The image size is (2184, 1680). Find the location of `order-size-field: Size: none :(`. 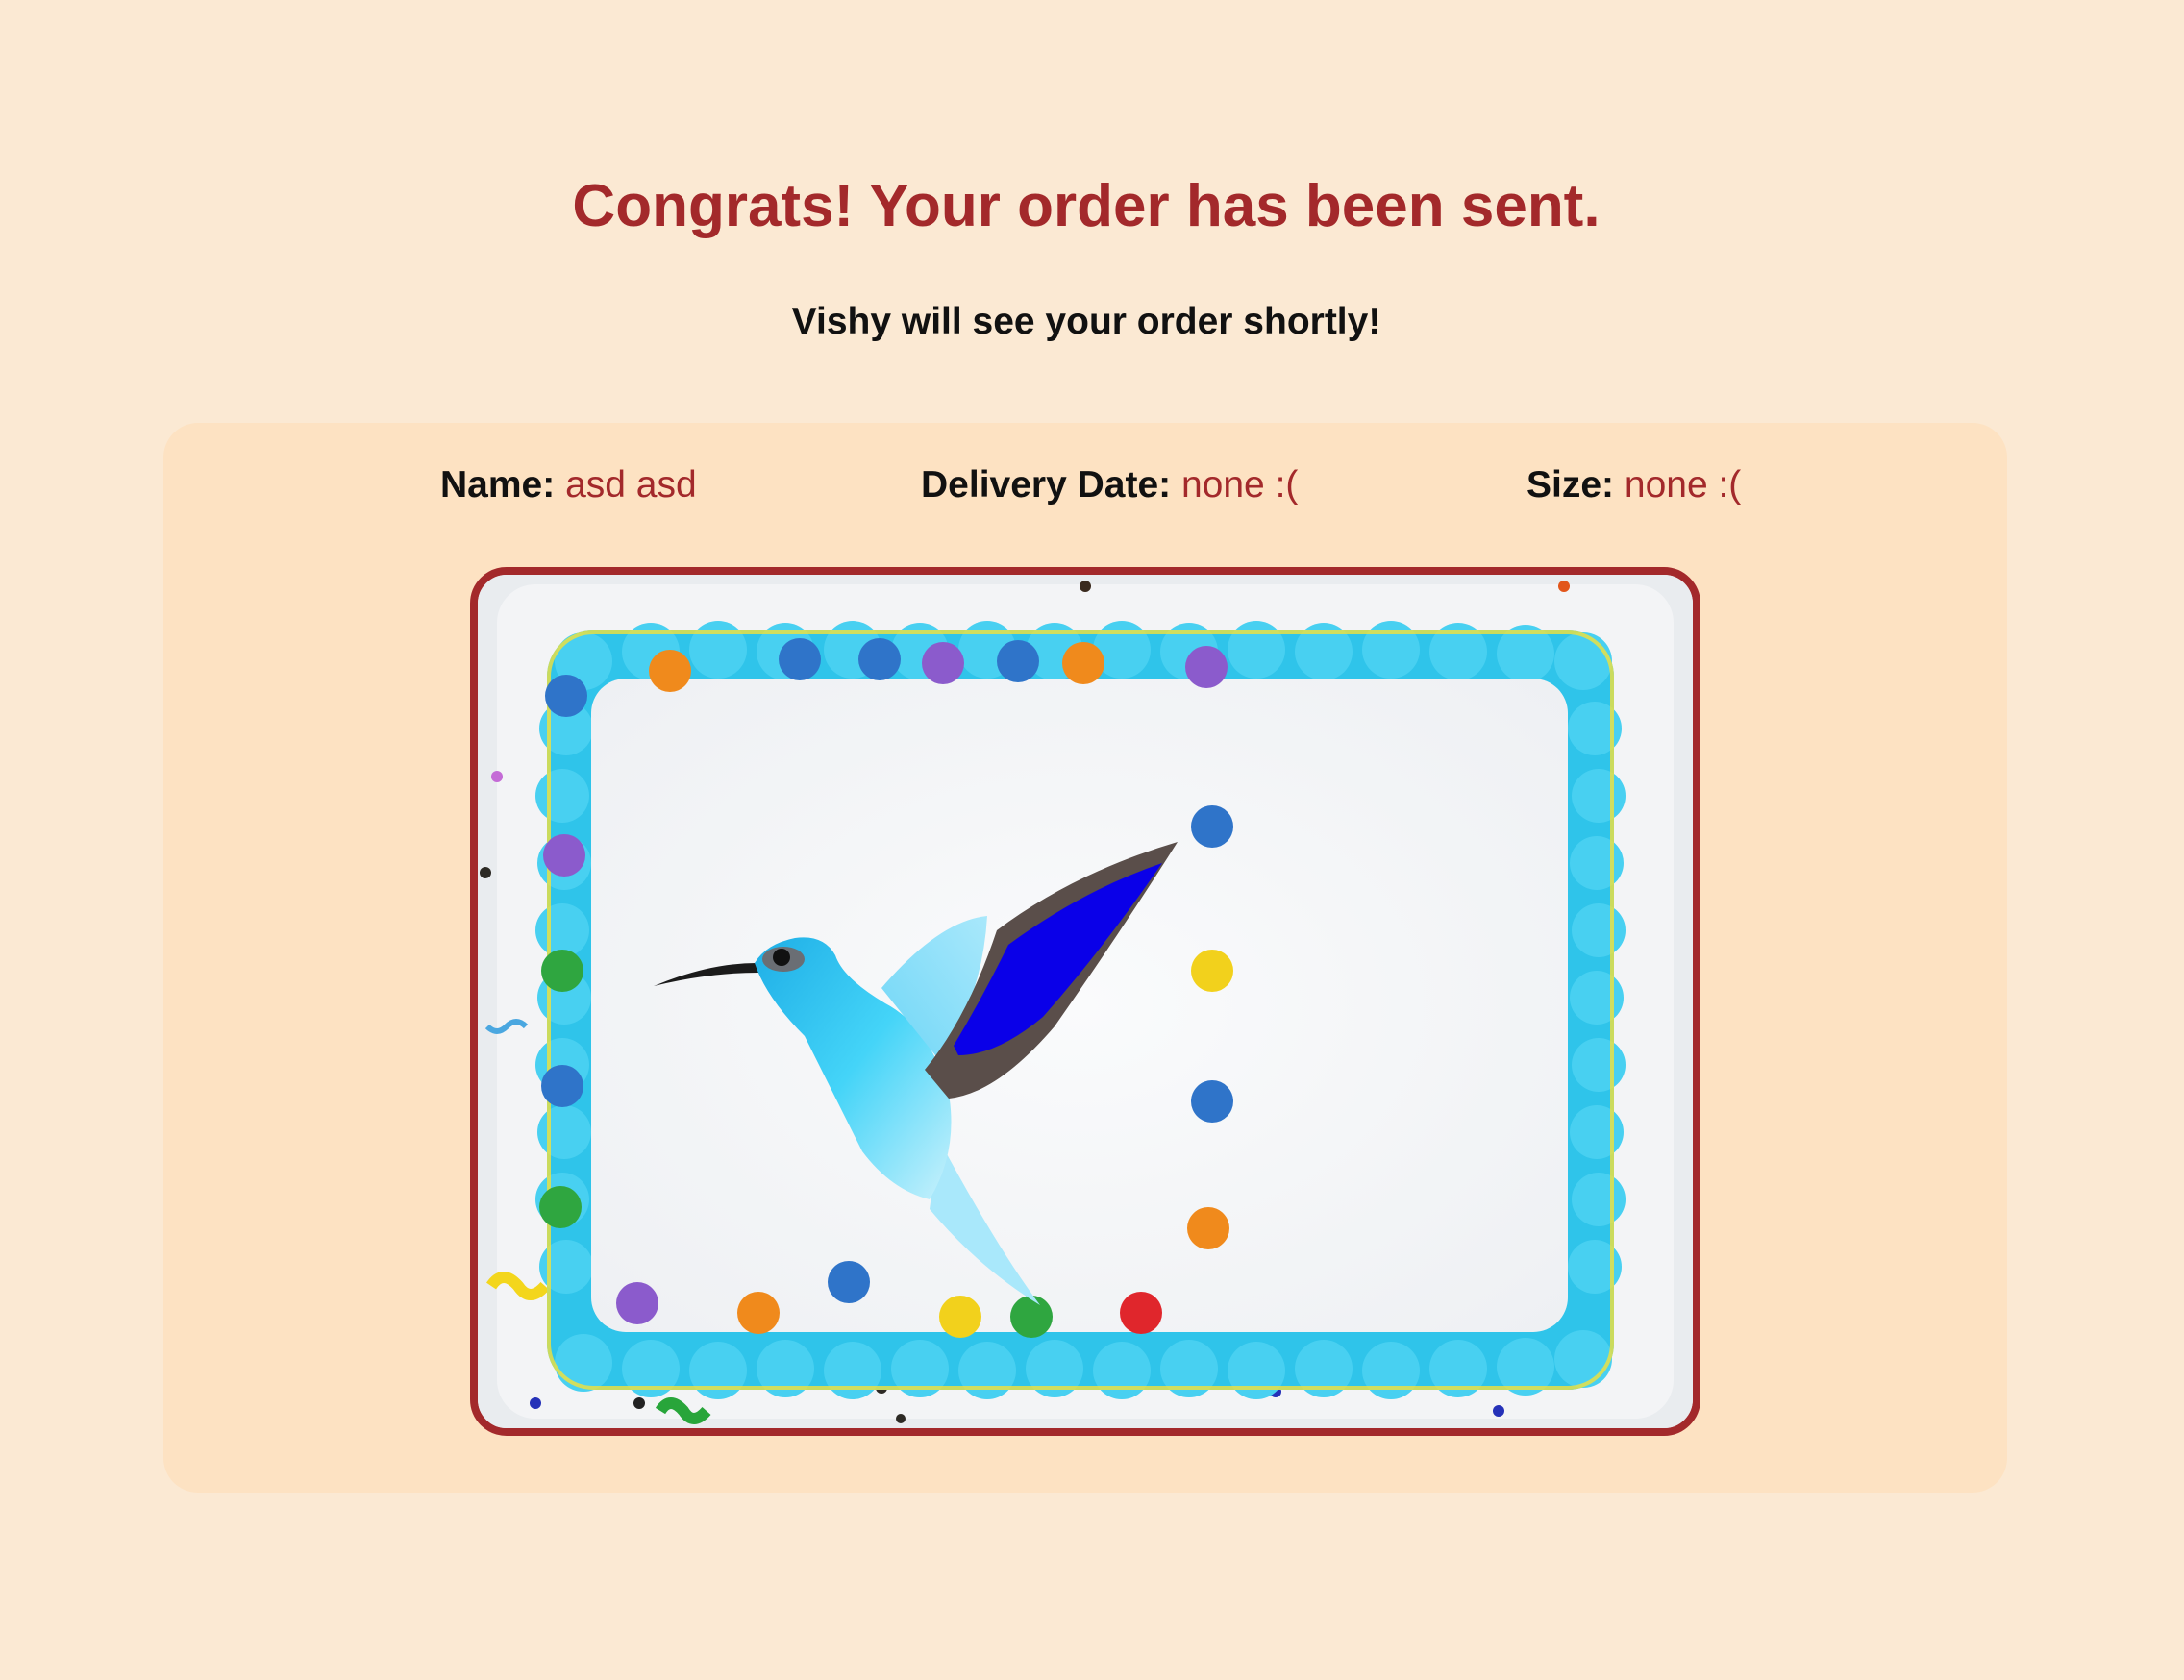

order-size-field: Size: none :( is located at coordinates (1634, 485).